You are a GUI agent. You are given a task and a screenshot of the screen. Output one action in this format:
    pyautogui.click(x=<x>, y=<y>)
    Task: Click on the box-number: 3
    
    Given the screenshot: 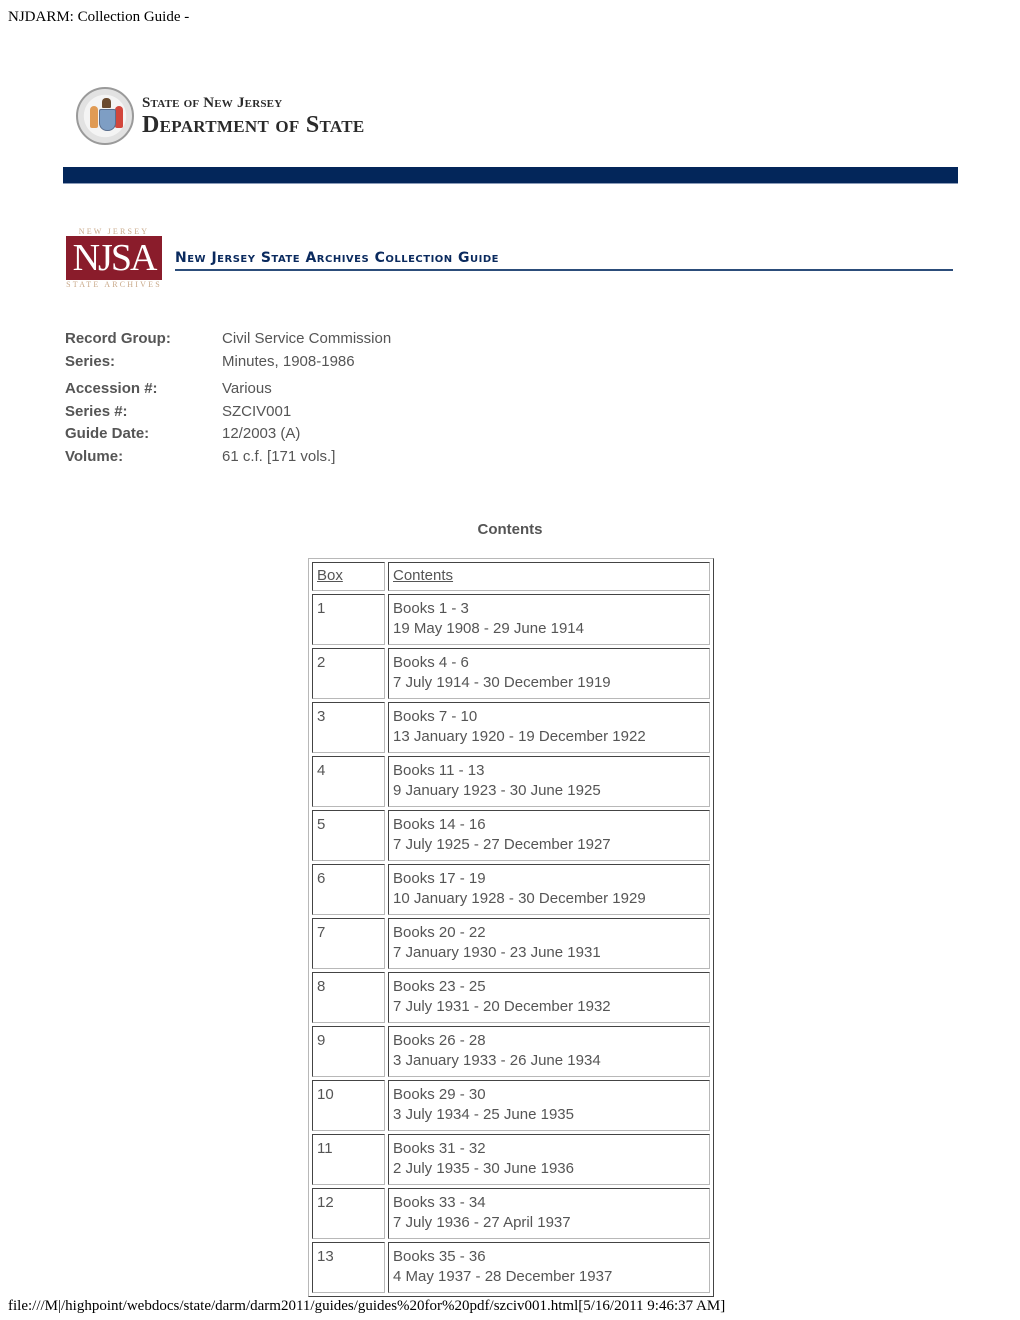 What is the action you would take?
    pyautogui.click(x=348, y=727)
    